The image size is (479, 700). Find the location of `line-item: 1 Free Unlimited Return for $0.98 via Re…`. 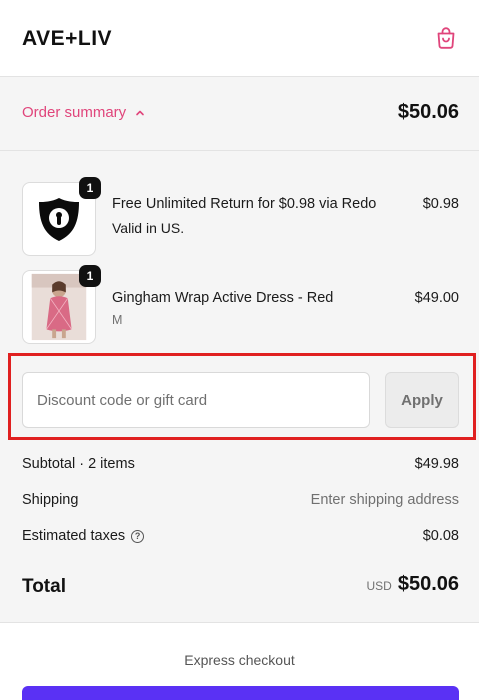

line-item: 1 Free Unlimited Return for $0.98 via Re… is located at coordinates (240, 216).